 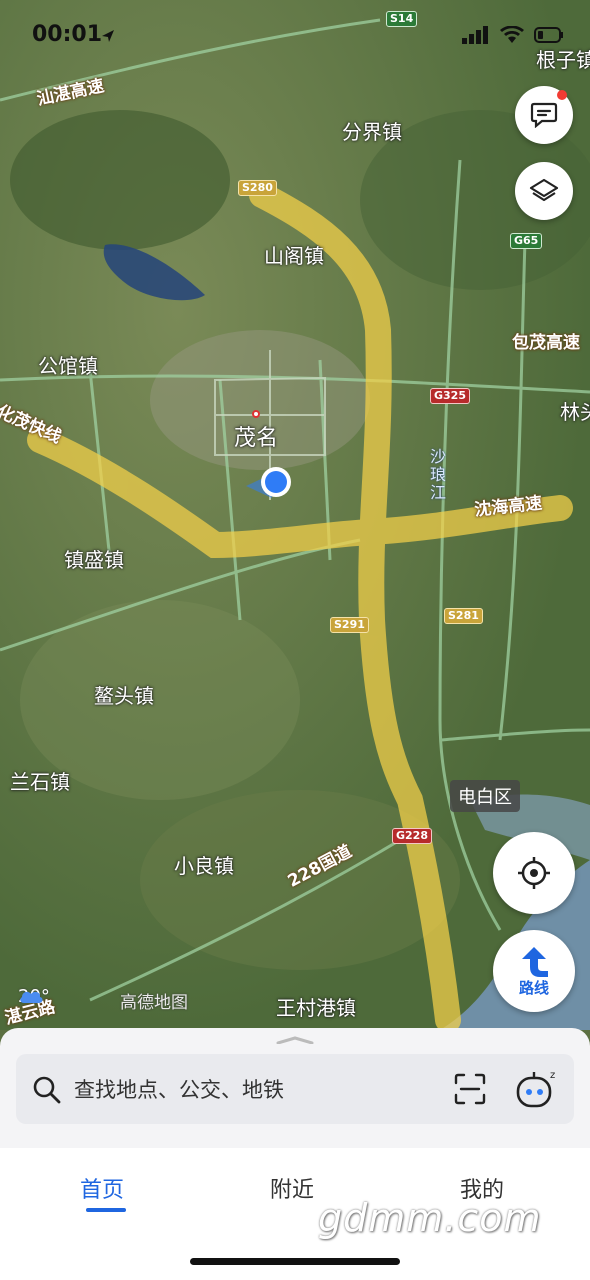 I want to click on place-label: 王村港镇, so click(x=316, y=1006).